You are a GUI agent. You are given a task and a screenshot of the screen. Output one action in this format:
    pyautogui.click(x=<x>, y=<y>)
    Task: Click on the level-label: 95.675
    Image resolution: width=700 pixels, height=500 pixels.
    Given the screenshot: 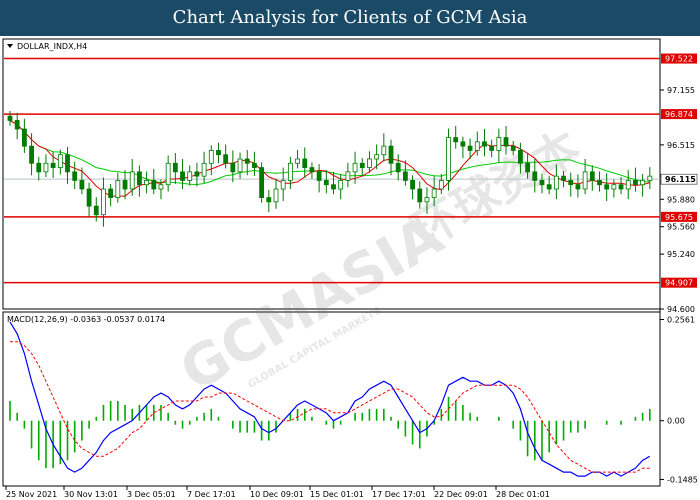 What is the action you would take?
    pyautogui.click(x=679, y=217)
    